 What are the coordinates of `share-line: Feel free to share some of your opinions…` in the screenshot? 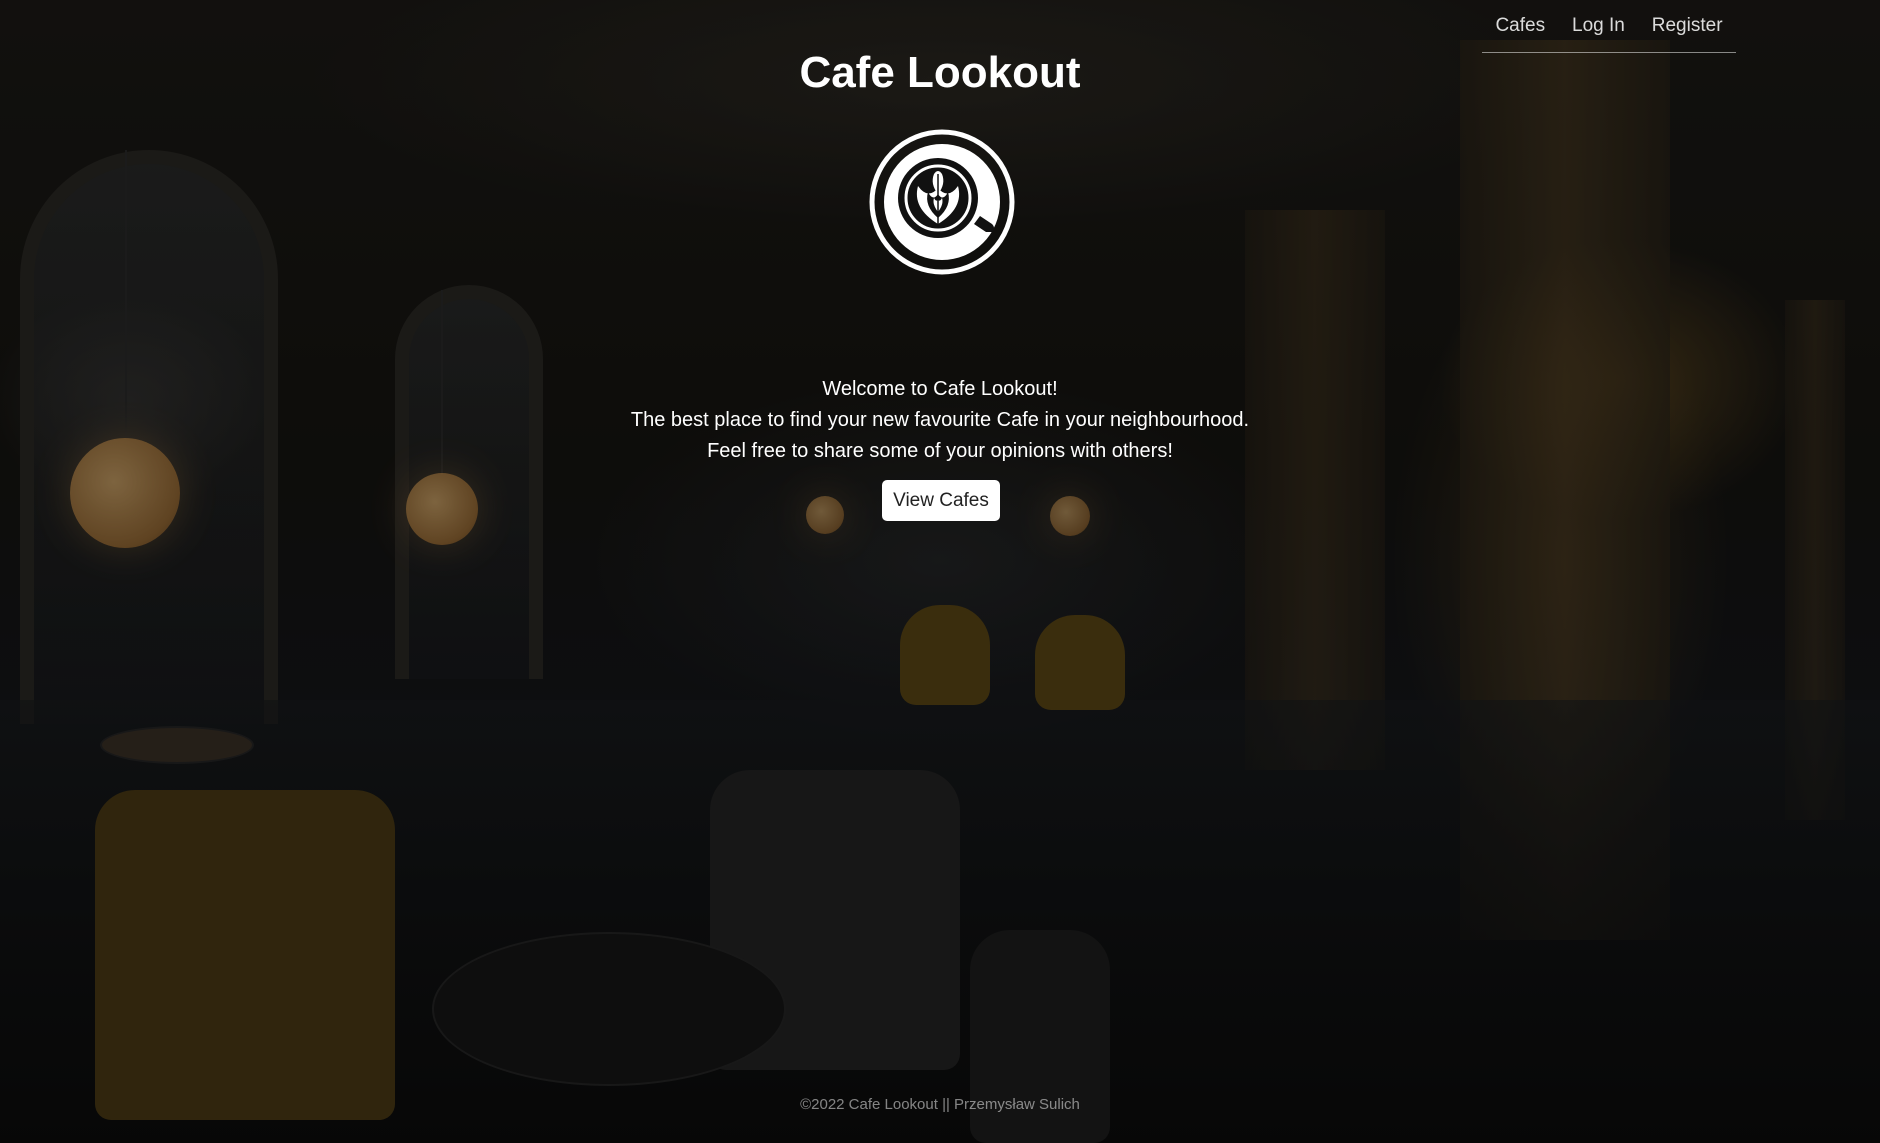 It's located at (940, 451).